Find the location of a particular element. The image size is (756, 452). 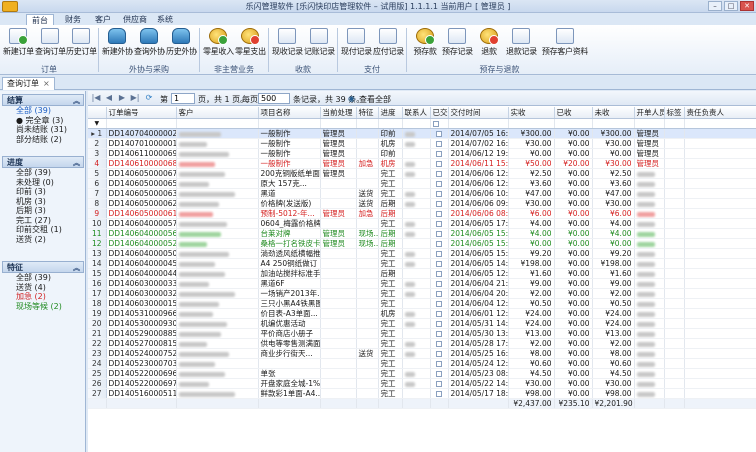

filter-cell: ▼ is located at coordinates (97, 123).